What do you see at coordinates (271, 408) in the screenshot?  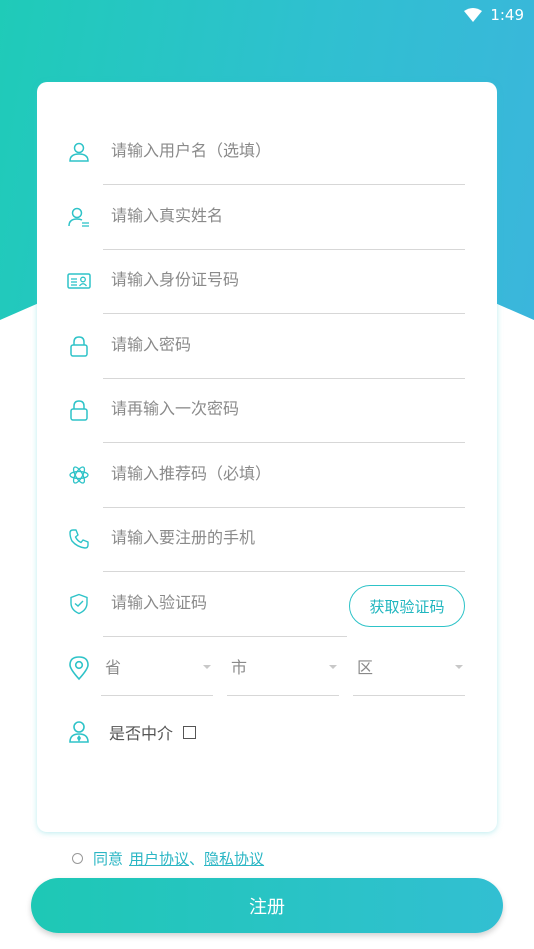 I see `password-confirm-input` at bounding box center [271, 408].